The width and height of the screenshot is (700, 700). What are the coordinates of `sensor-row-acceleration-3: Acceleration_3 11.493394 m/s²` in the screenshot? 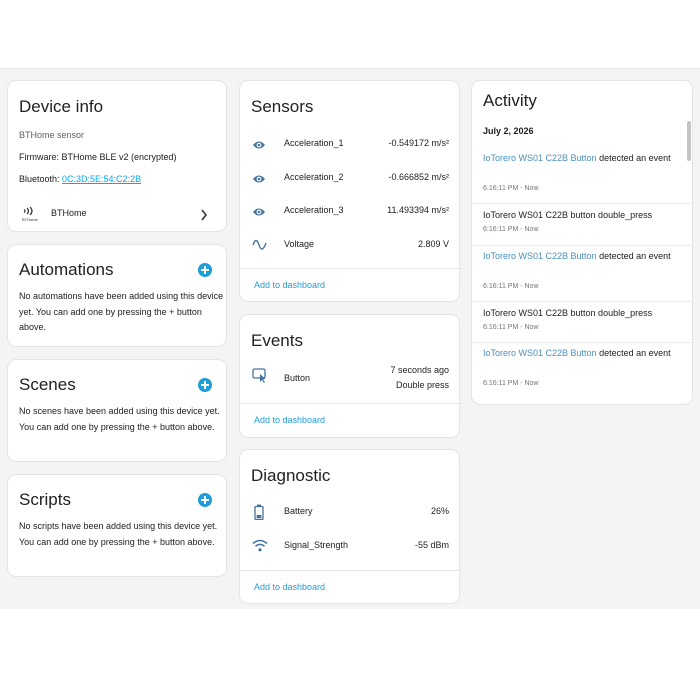 It's located at (350, 212).